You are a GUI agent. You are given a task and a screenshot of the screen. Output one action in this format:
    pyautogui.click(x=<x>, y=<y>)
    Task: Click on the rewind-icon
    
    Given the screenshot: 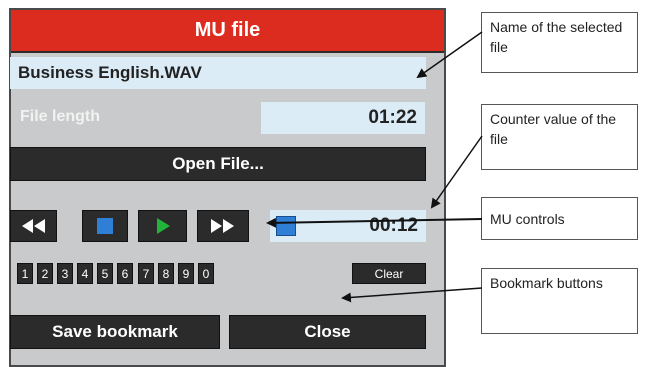 What is the action you would take?
    pyautogui.click(x=33, y=226)
    